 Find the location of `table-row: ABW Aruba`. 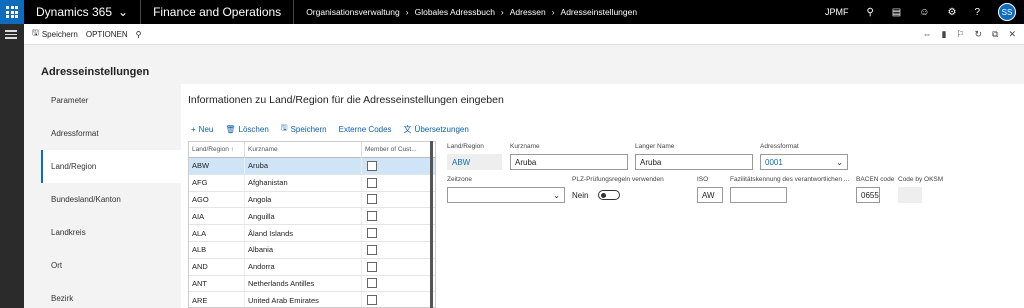

table-row: ABW Aruba is located at coordinates (312, 166).